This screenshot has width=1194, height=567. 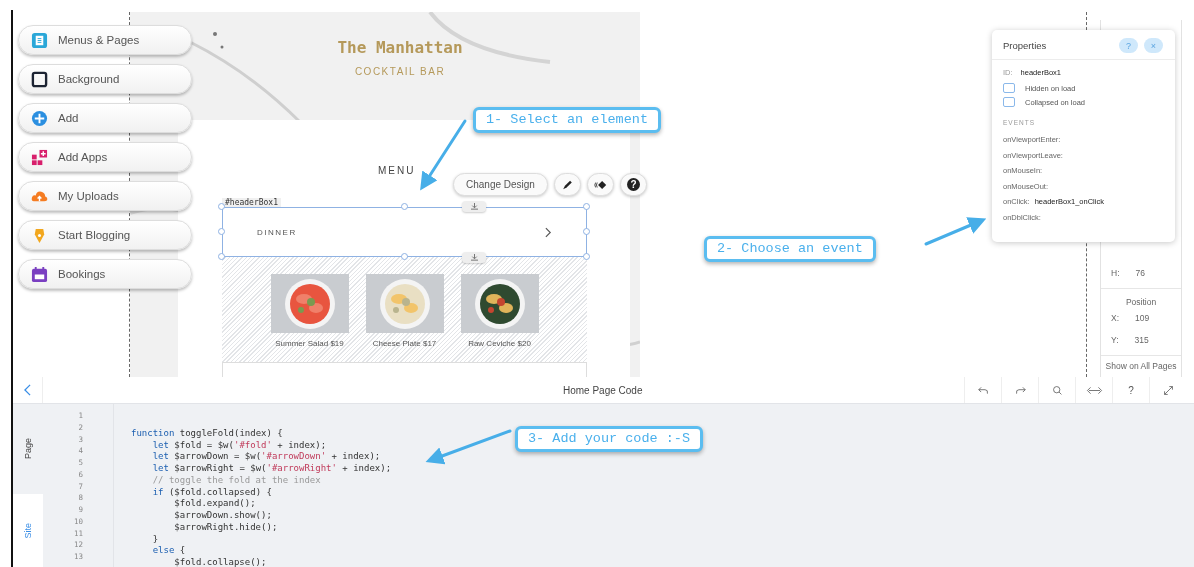 I want to click on bookings-icon, so click(x=39, y=274).